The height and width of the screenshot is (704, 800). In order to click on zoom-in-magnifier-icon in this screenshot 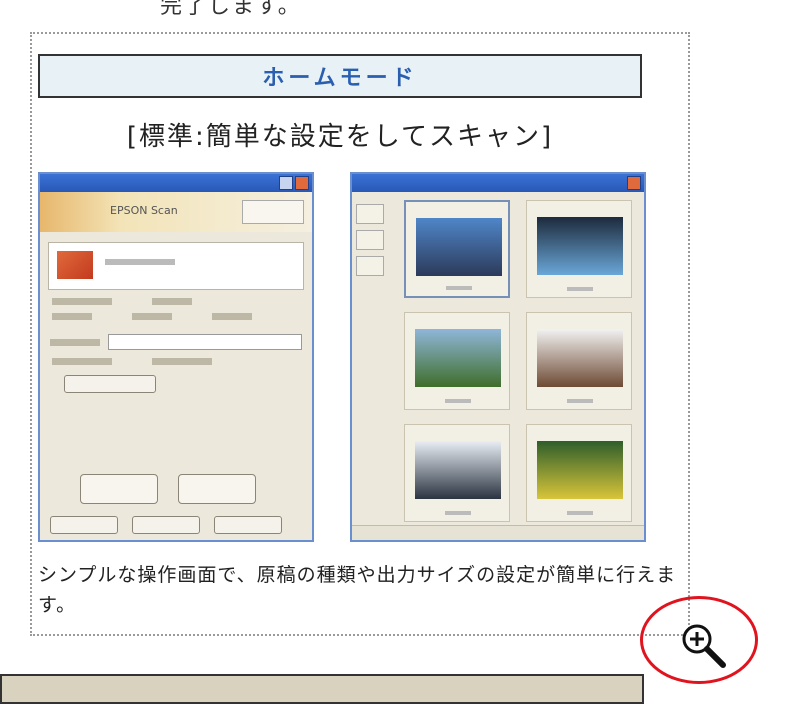, I will do `click(704, 646)`.